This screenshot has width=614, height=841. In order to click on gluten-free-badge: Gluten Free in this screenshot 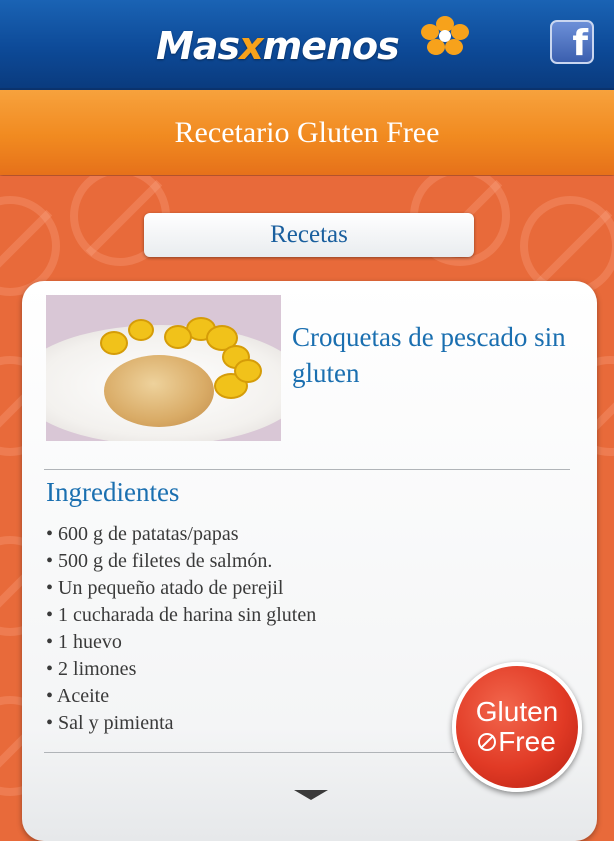, I will do `click(517, 727)`.